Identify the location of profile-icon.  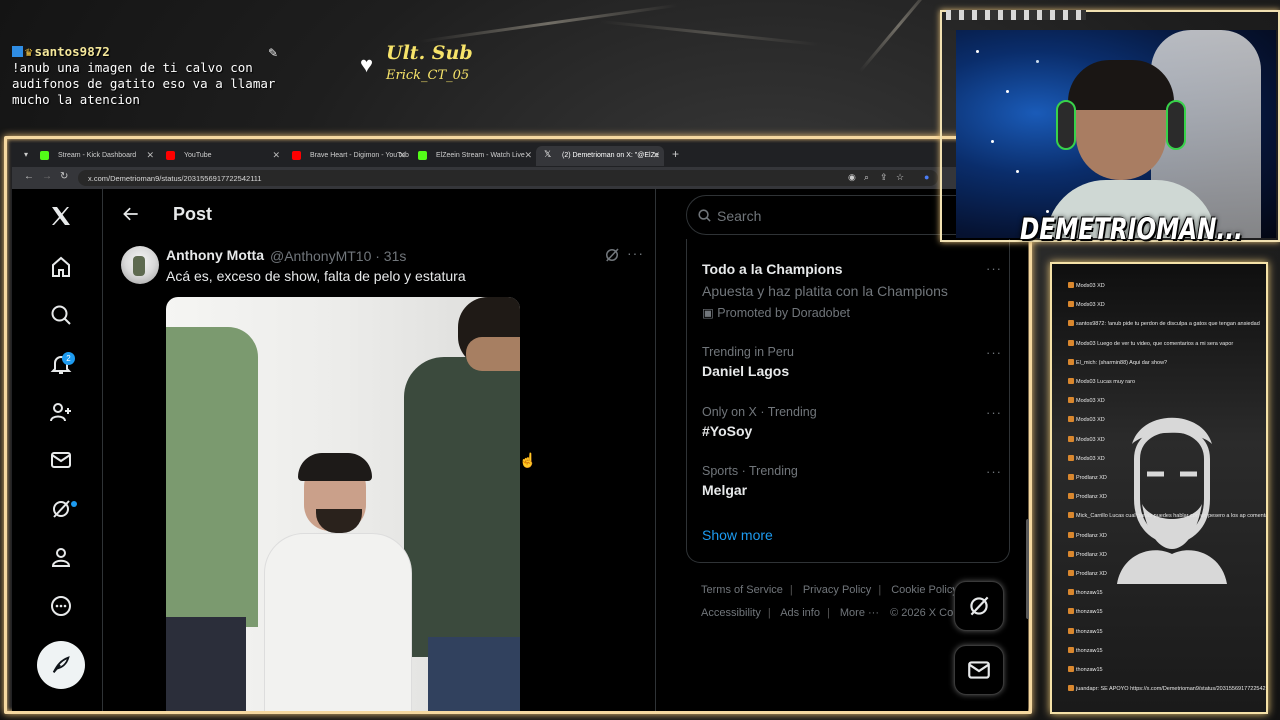
(61, 557).